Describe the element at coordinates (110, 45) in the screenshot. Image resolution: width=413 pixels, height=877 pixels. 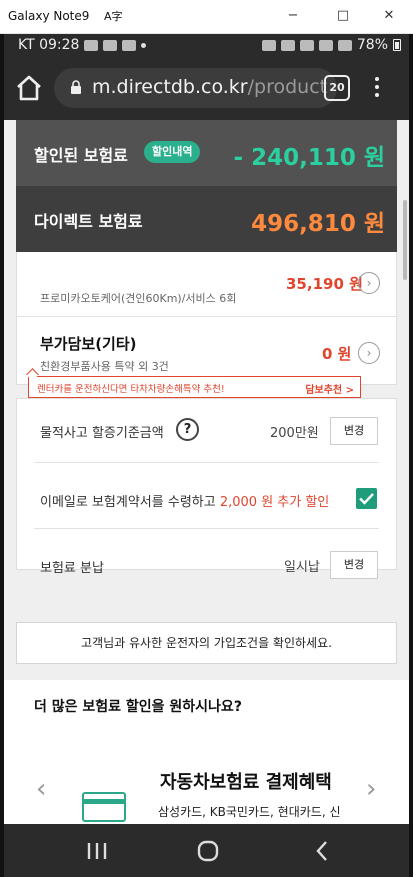
I see `message-icon` at that location.